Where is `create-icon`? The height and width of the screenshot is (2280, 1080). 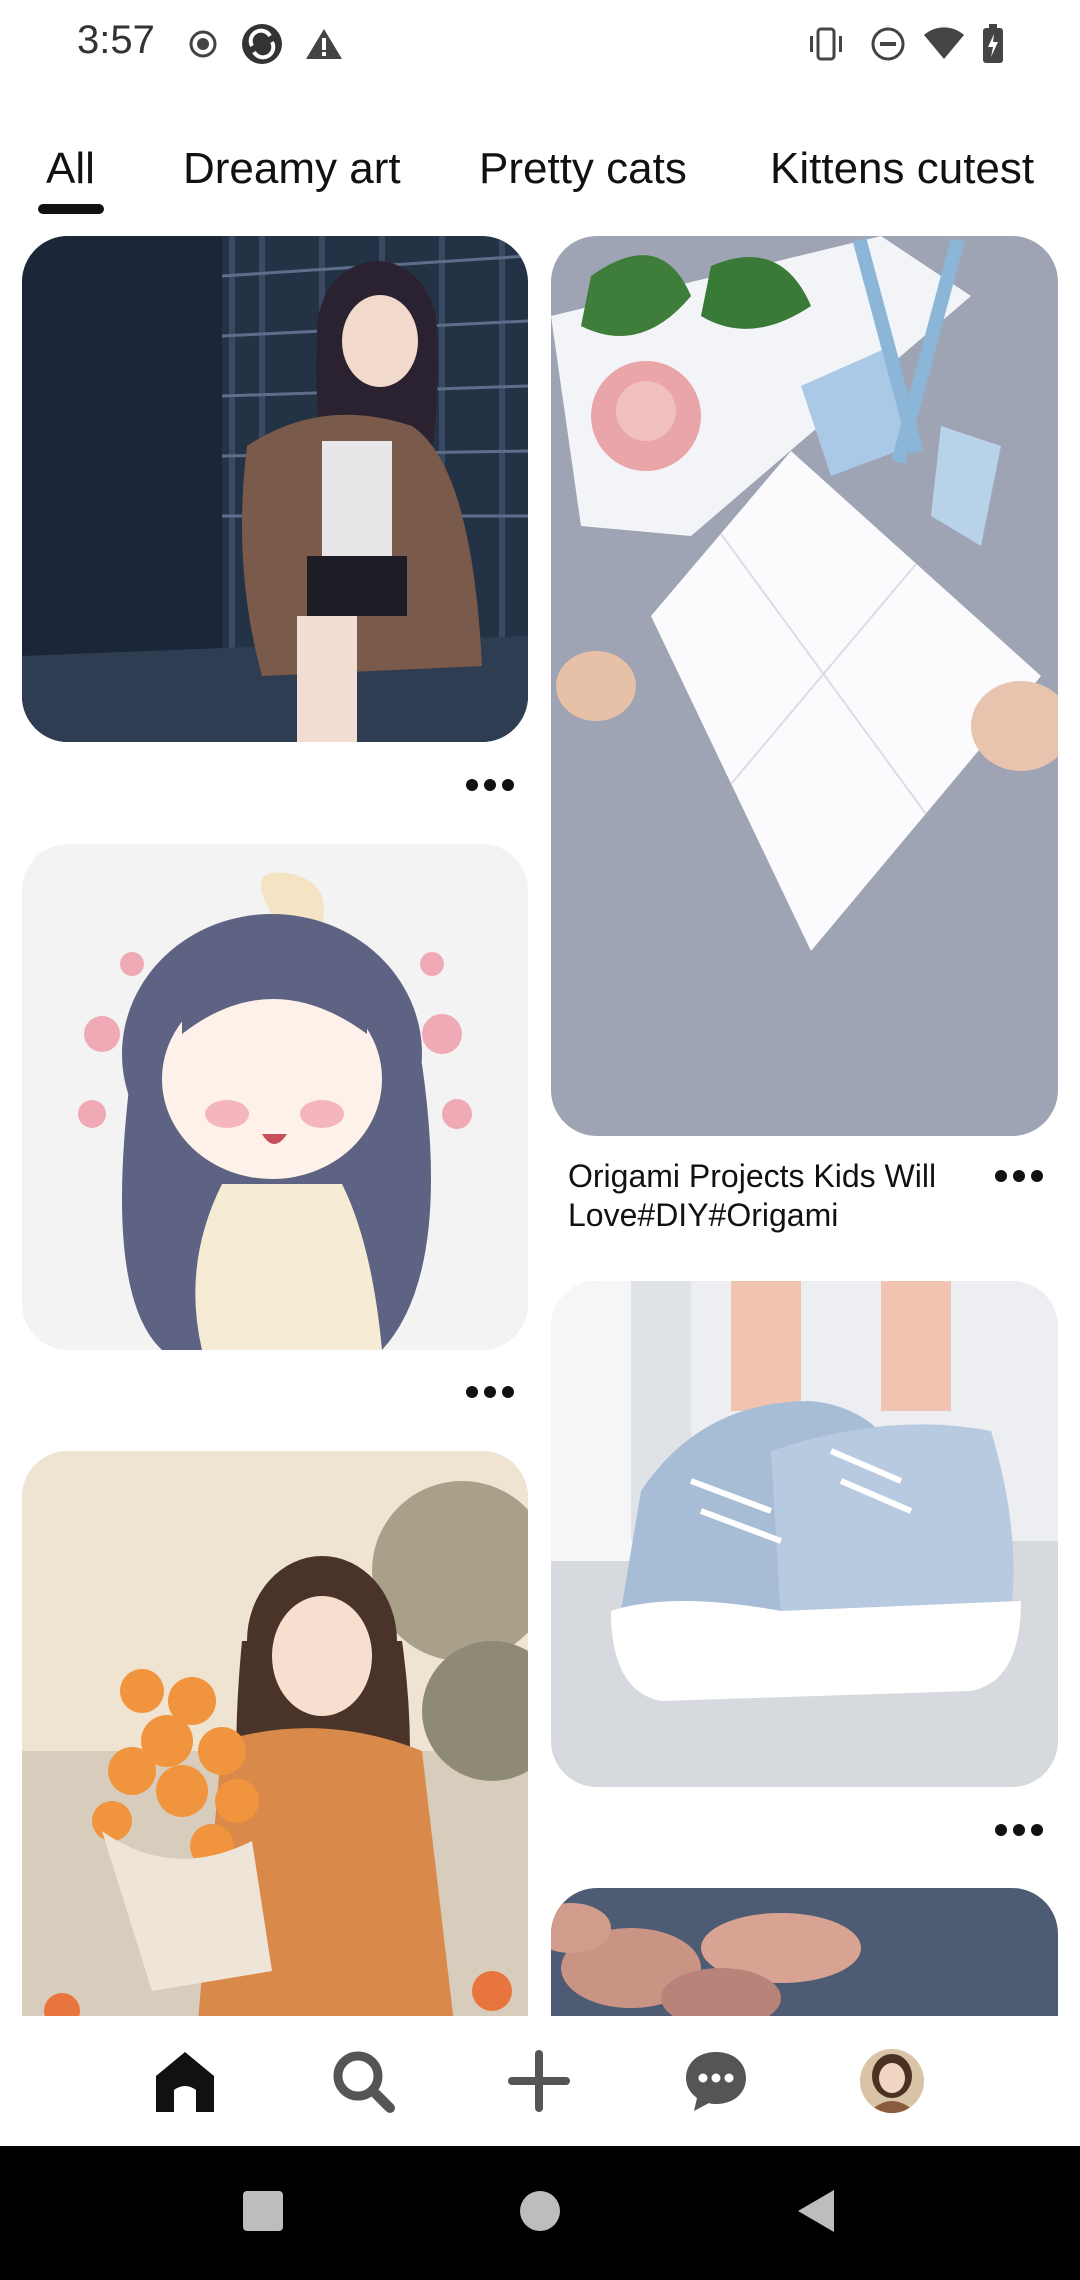 create-icon is located at coordinates (539, 2081).